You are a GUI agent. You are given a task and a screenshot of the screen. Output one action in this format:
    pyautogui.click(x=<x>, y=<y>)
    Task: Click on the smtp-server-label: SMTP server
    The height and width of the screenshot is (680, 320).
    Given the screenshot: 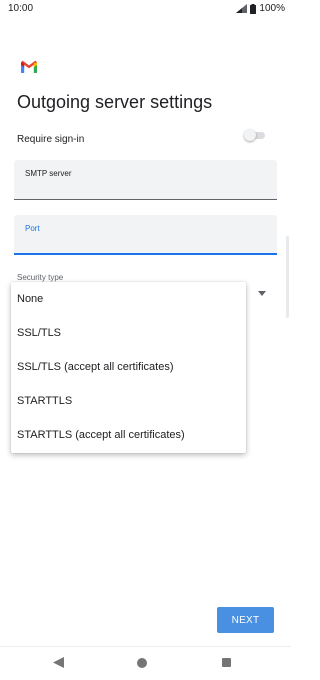 What is the action you would take?
    pyautogui.click(x=48, y=173)
    